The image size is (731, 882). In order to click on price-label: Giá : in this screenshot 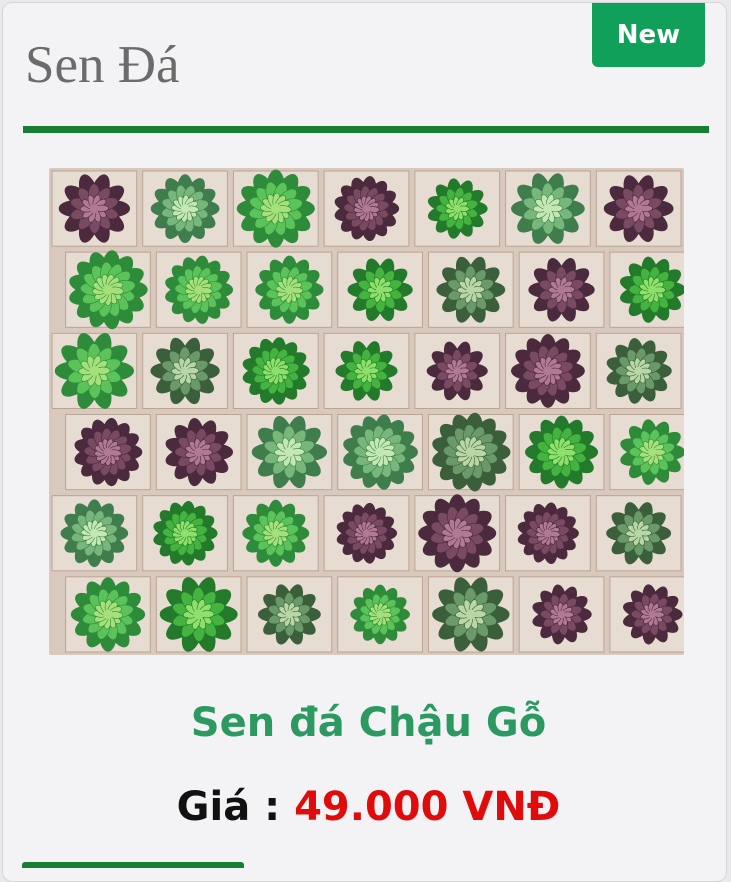, I will do `click(228, 807)`.